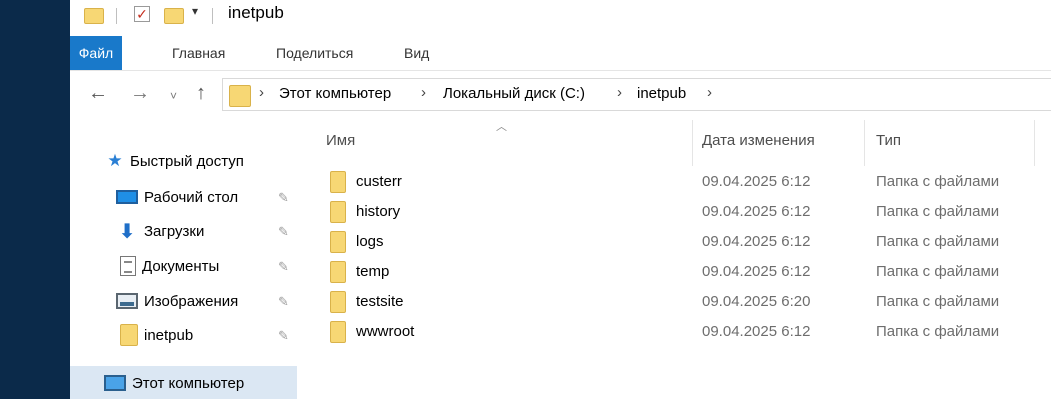  Describe the element at coordinates (201, 93) in the screenshot. I see `up-arrow-icon: ↑` at that location.